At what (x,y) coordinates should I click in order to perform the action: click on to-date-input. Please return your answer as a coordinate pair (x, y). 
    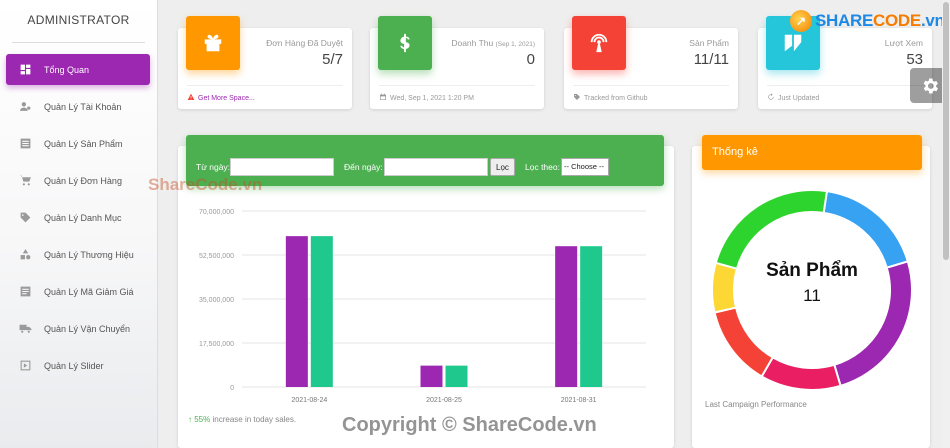
    Looking at the image, I should click on (436, 167).